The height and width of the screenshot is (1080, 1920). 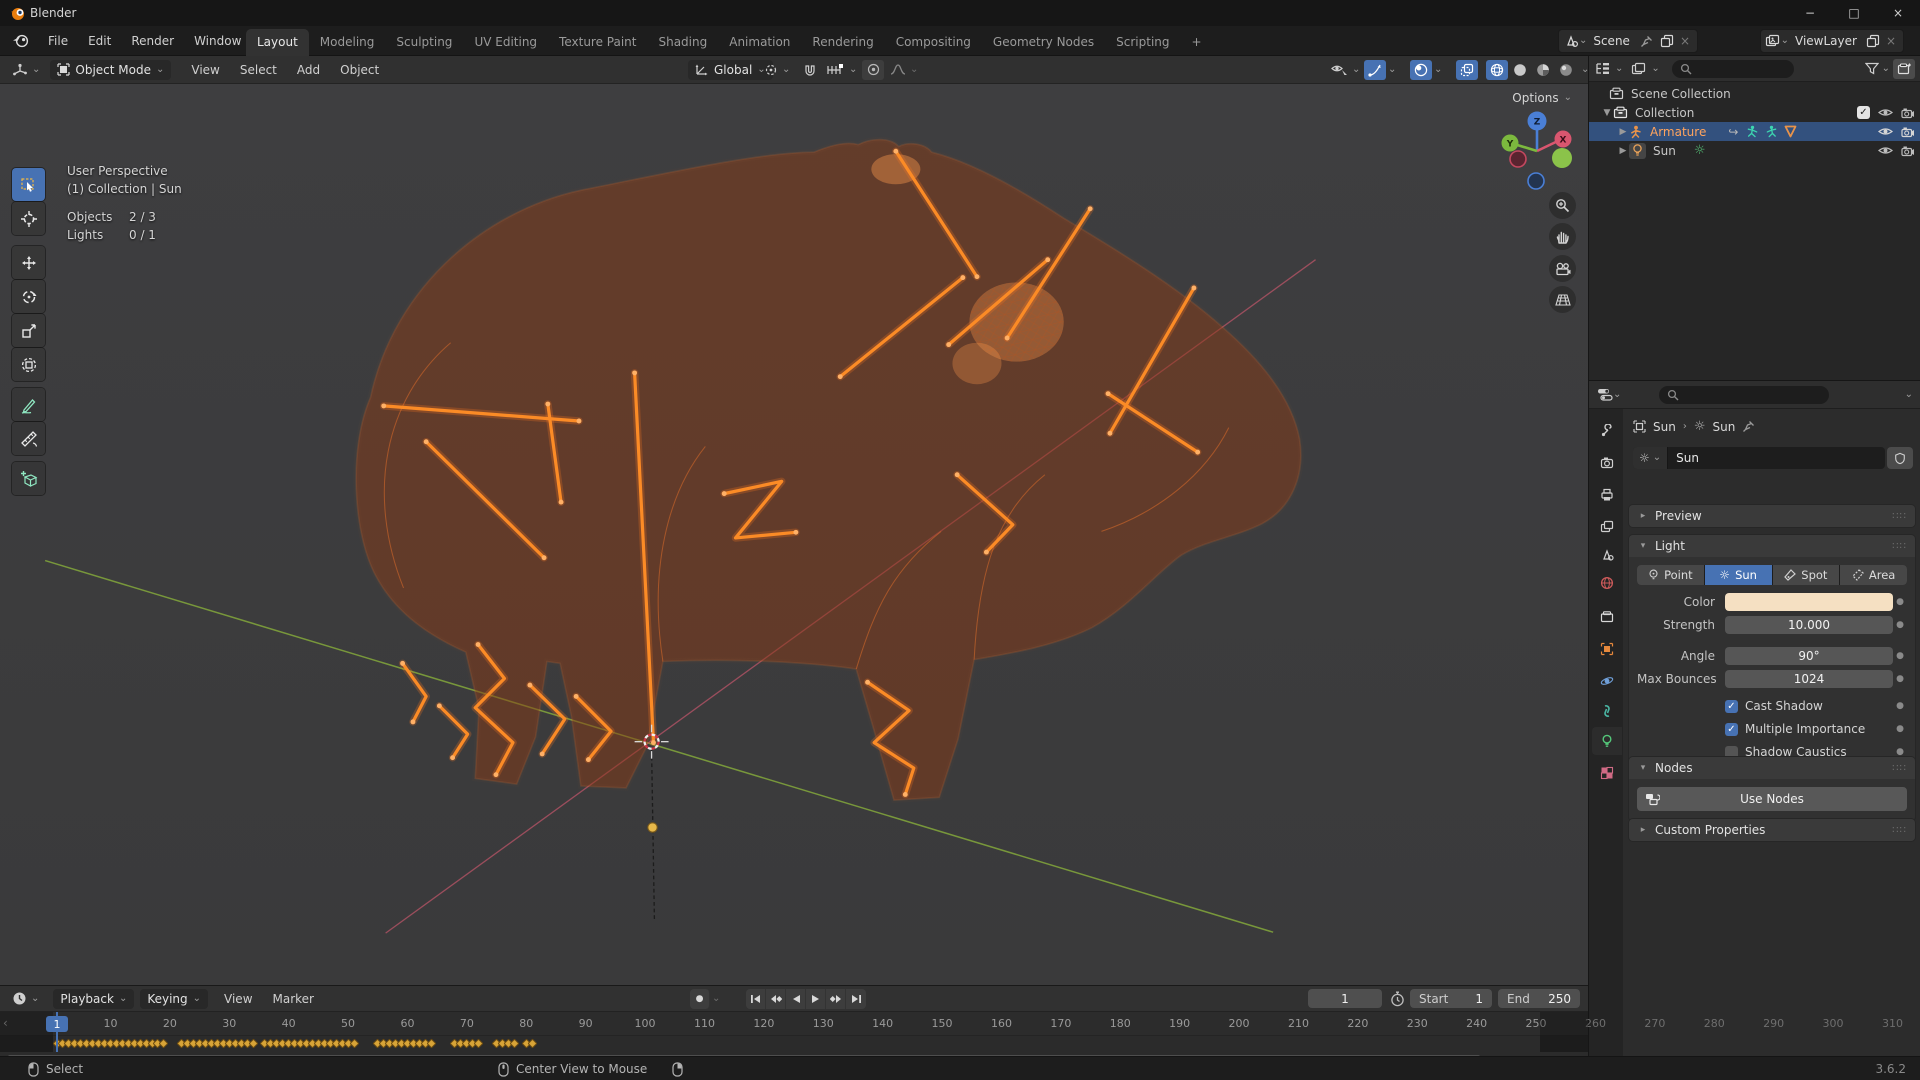 What do you see at coordinates (1142, 42) in the screenshot?
I see `tab-scripting: Scripting` at bounding box center [1142, 42].